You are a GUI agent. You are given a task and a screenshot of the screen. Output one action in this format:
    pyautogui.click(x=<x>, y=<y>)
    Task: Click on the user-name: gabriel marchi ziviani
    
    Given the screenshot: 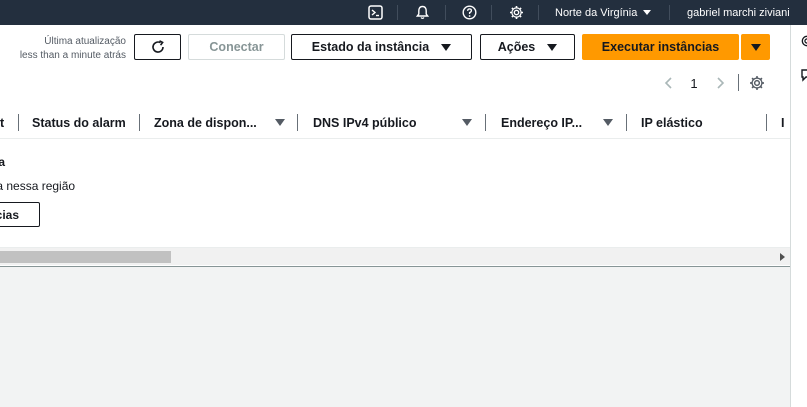 What is the action you would take?
    pyautogui.click(x=738, y=12)
    